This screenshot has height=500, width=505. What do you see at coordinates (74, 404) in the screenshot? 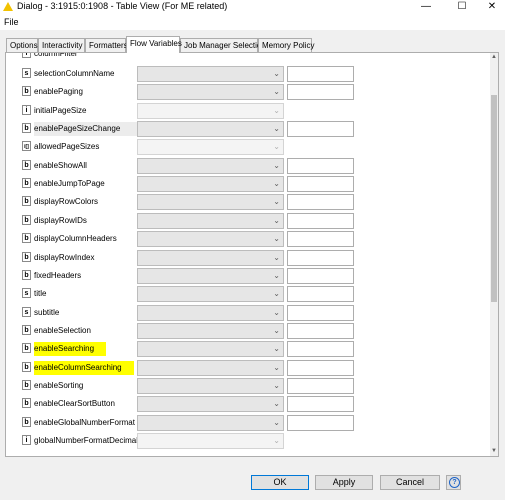
I see `variable-label: enableClearSortButton` at bounding box center [74, 404].